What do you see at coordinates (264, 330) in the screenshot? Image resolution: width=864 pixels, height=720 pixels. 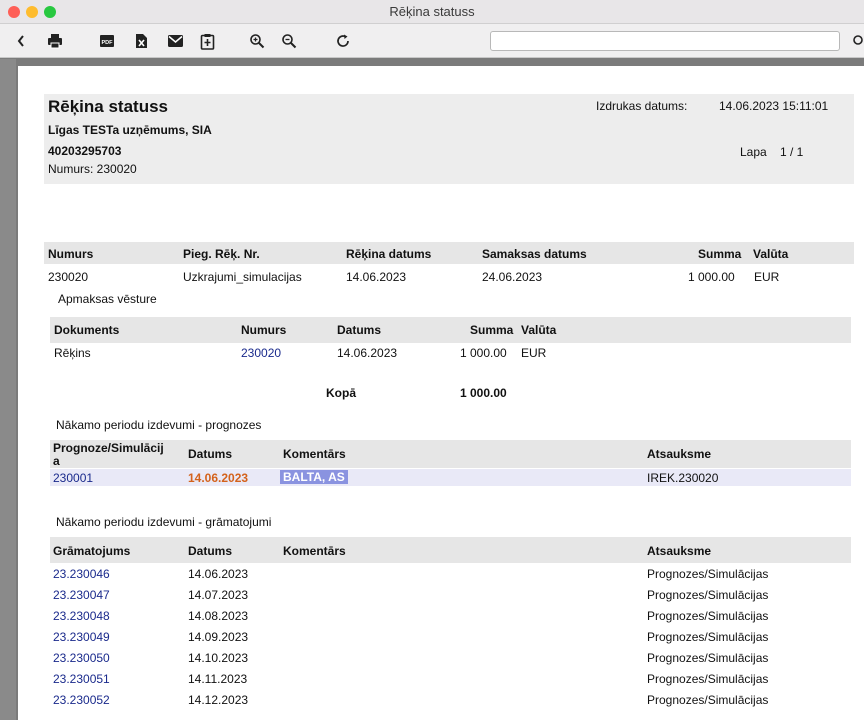 I see `col-payment-number: Numurs` at bounding box center [264, 330].